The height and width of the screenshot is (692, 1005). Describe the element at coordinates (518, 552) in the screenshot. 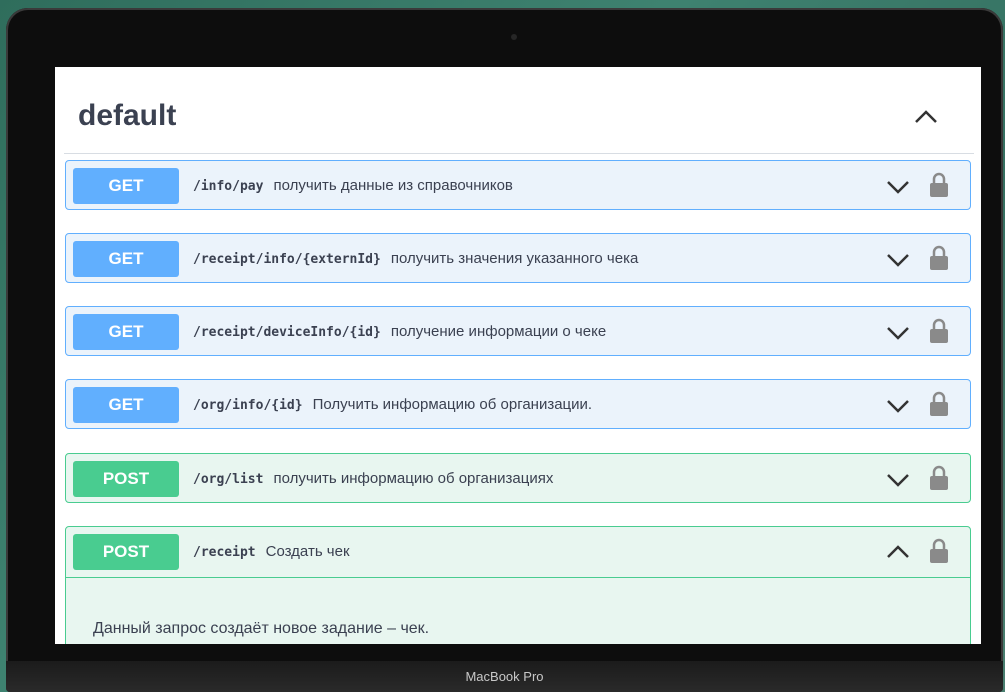

I see `operation-row: POST /receipt Создать чек` at that location.